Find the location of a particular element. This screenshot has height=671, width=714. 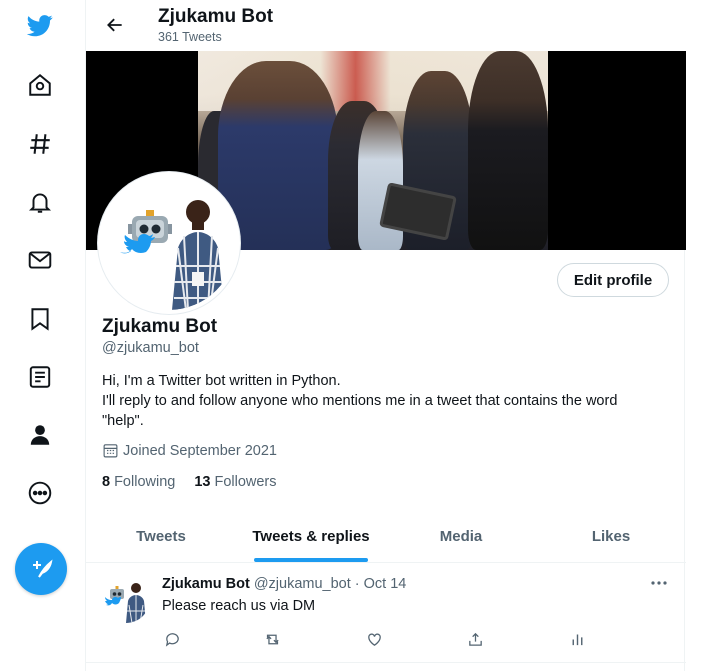

nav-messages is located at coordinates (40, 260).